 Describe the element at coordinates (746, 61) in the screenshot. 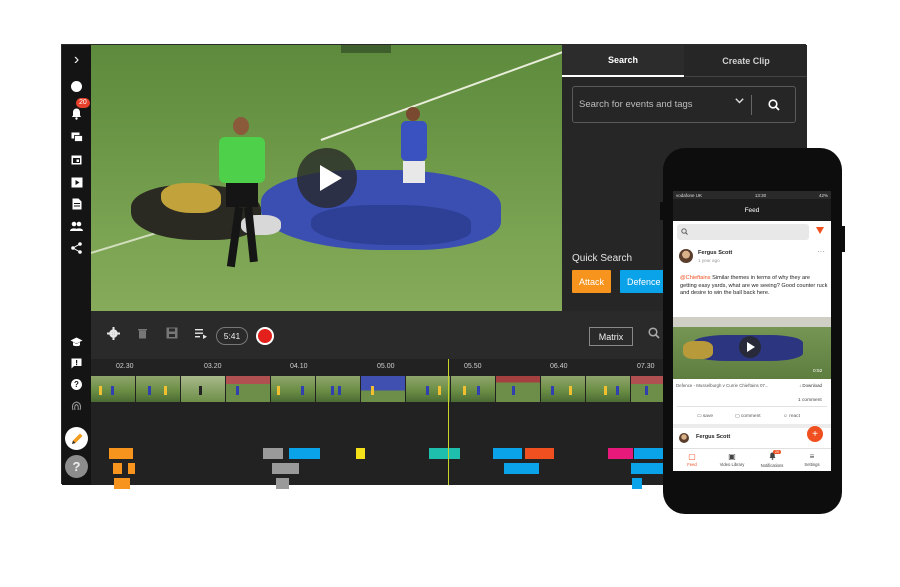

I see `tab-create-clip: Create Clip` at that location.